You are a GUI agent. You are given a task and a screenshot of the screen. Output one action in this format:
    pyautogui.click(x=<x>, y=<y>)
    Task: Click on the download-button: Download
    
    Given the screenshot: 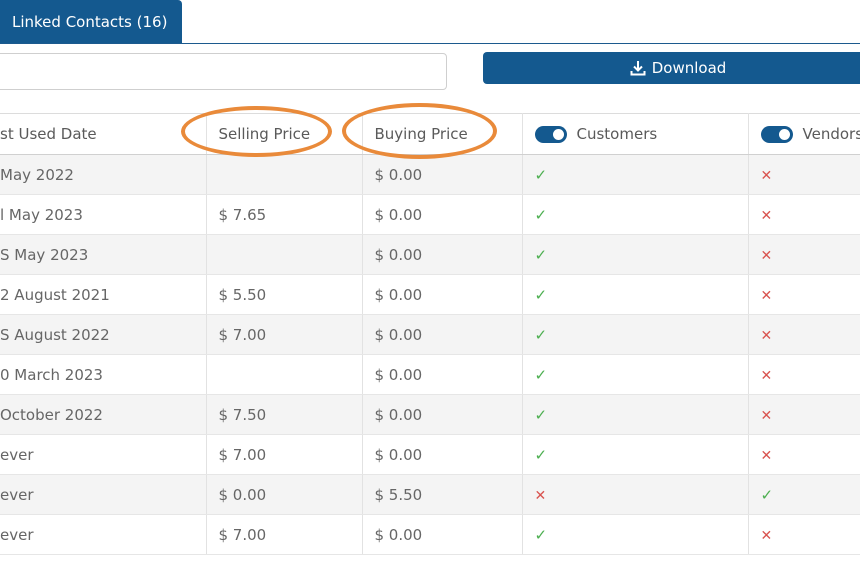 What is the action you would take?
    pyautogui.click(x=671, y=68)
    